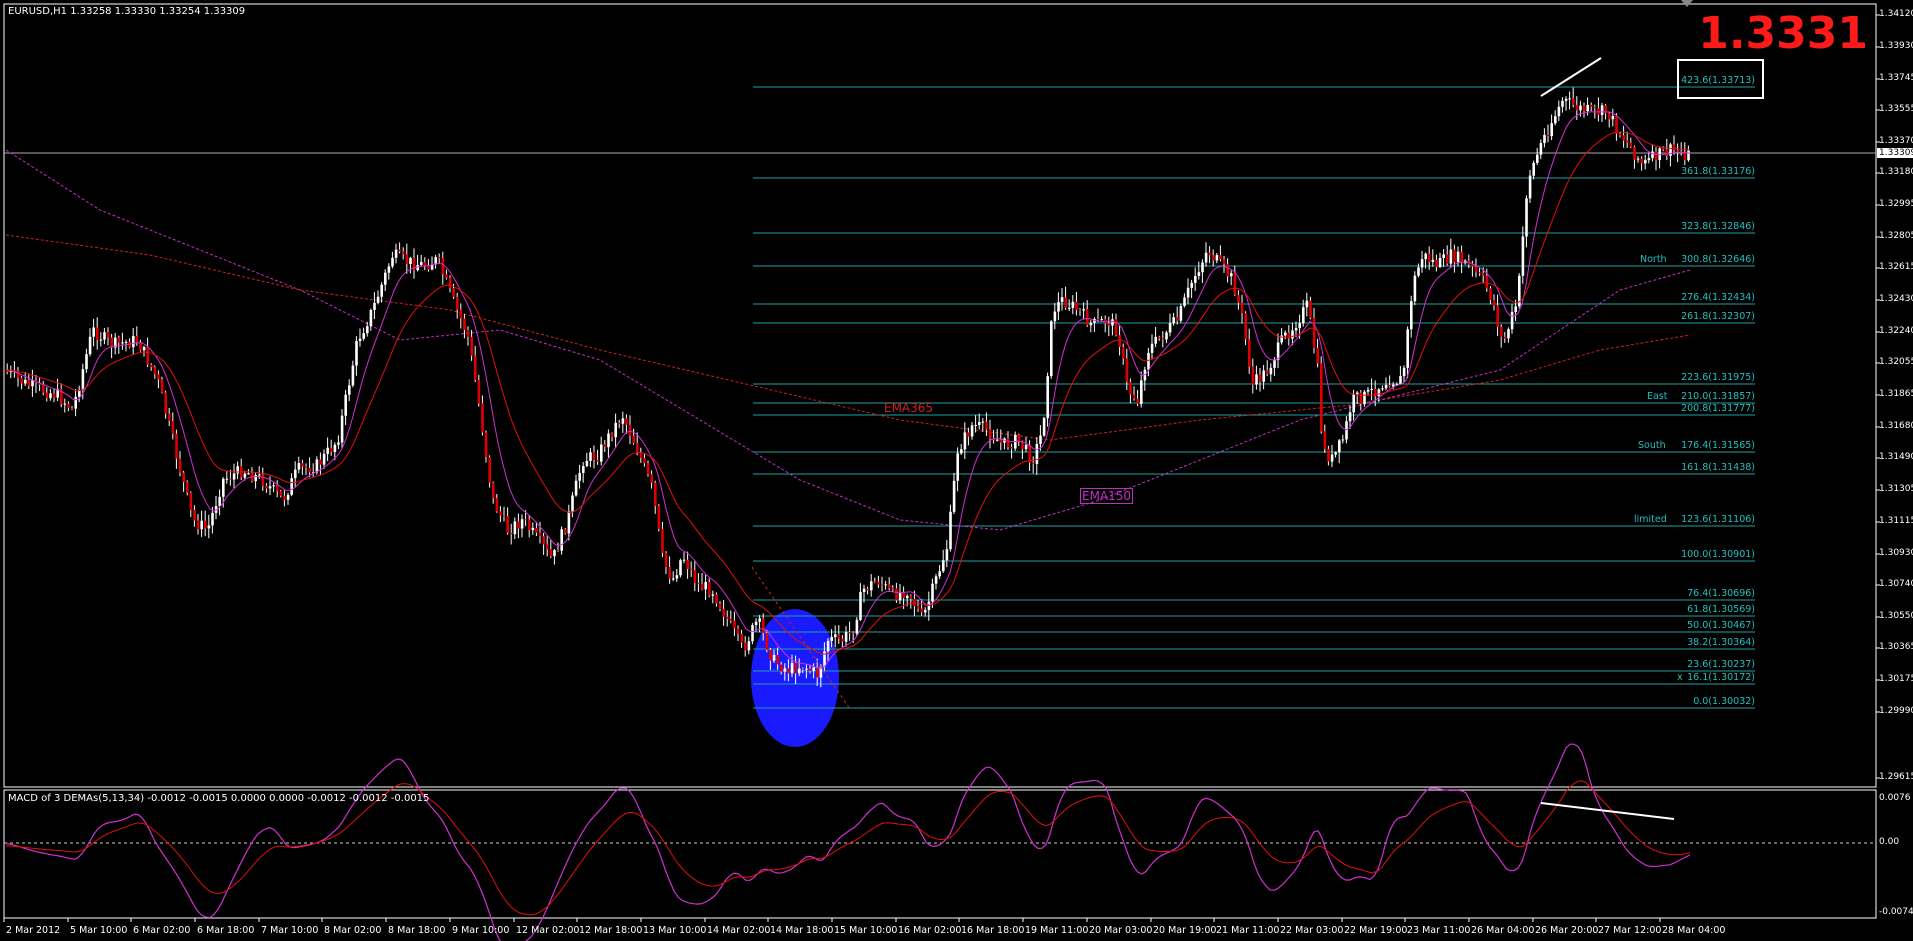  What do you see at coordinates (993, 930) in the screenshot?
I see `time-axis-label: 16 Mar 18:00` at bounding box center [993, 930].